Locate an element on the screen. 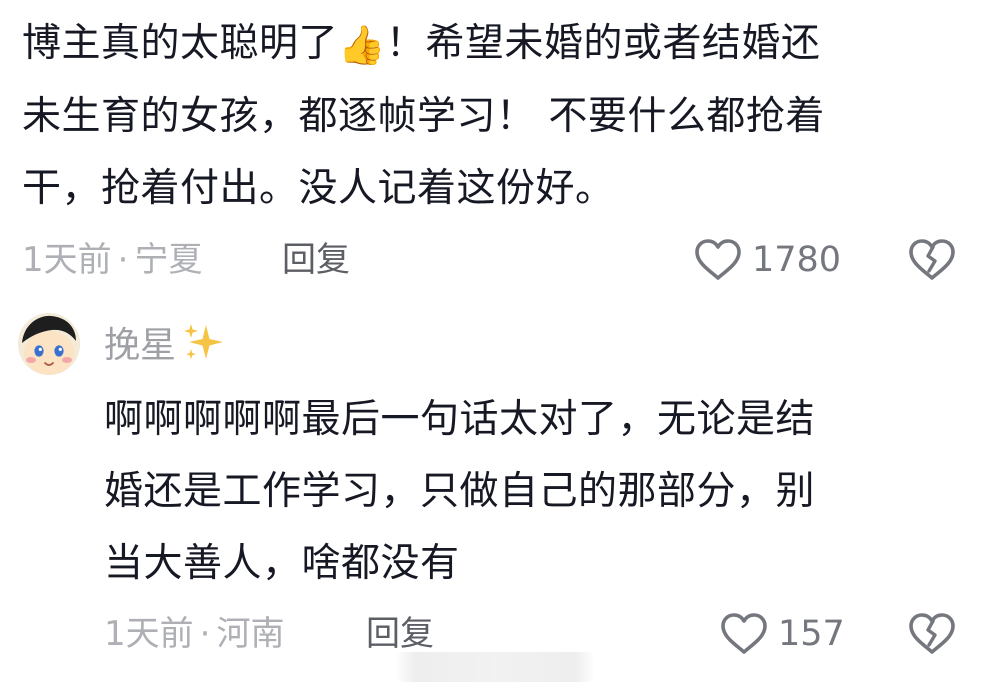  comment-2-line-1: 啊啊啊啊啊最后一句话太对了，无论是结 is located at coordinates (460, 419).